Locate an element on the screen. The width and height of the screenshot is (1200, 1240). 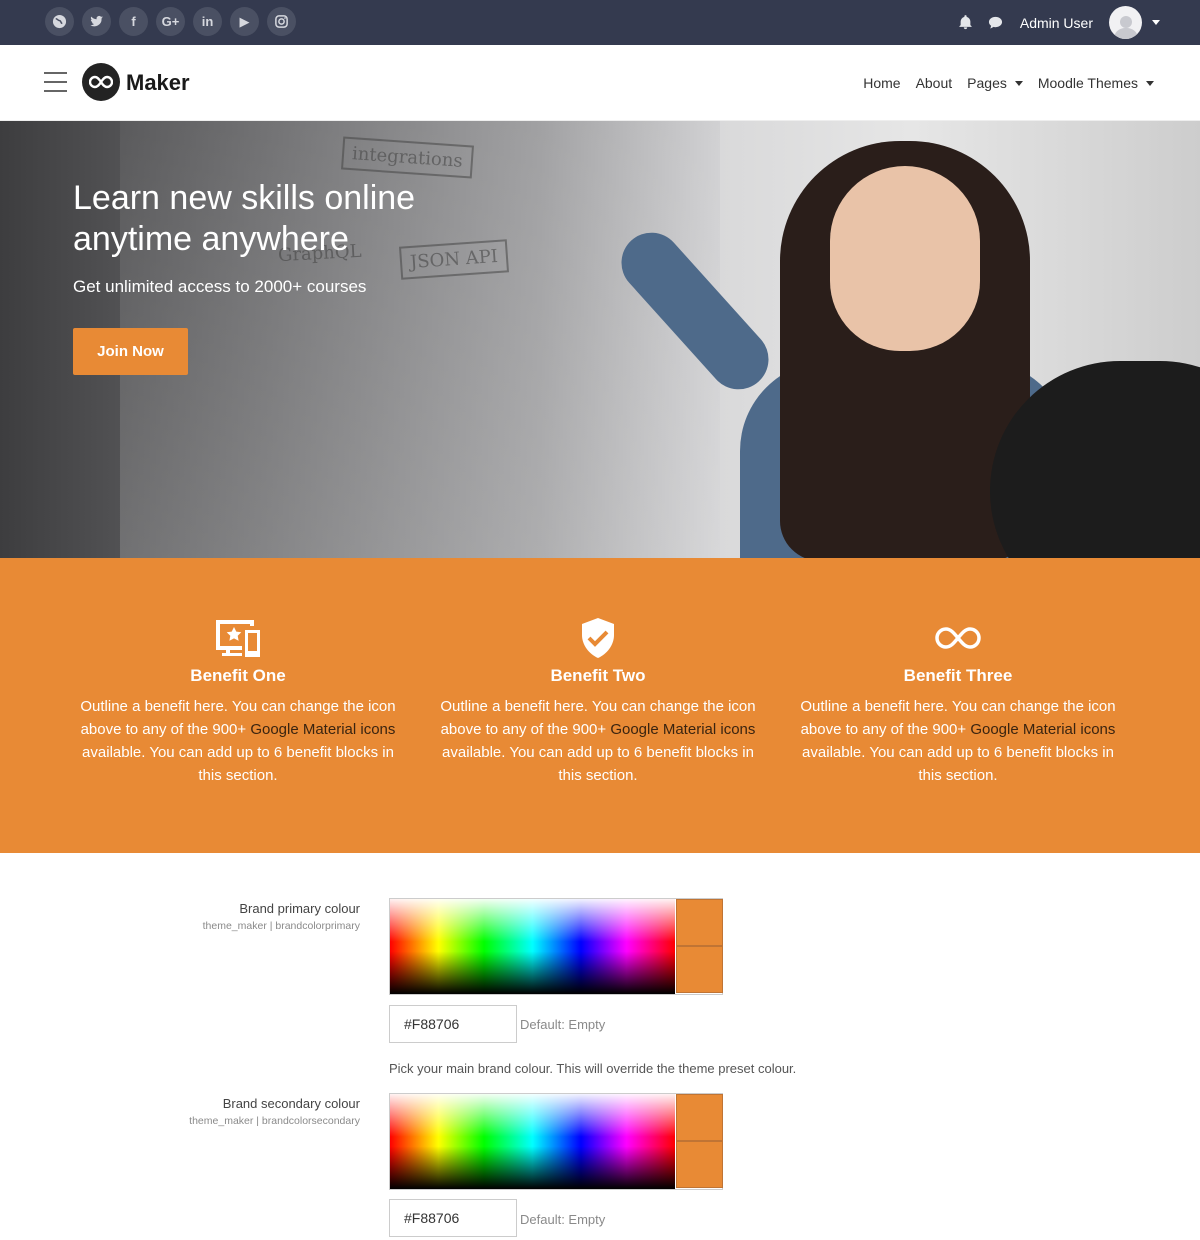
primary-color-input: #F88706 is located at coordinates (453, 1024).